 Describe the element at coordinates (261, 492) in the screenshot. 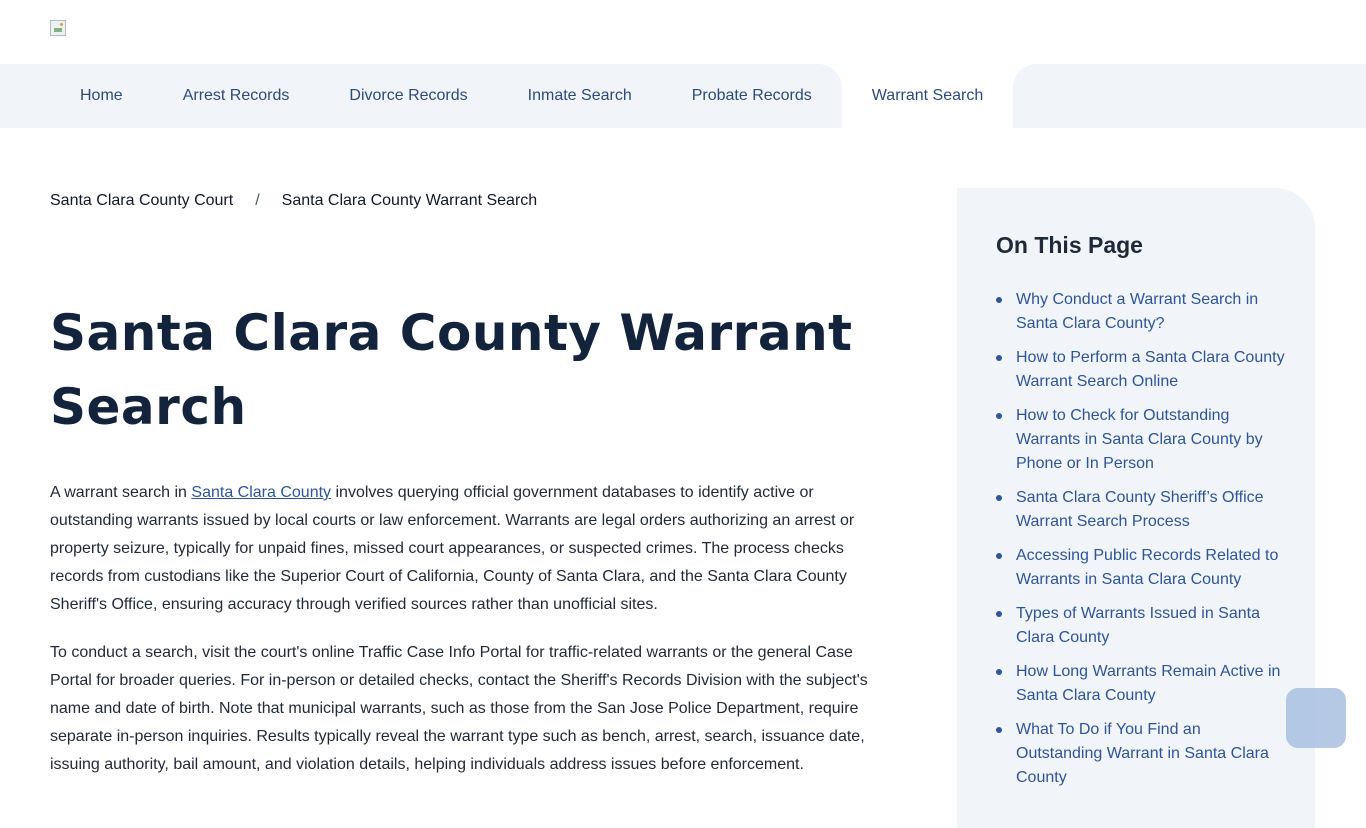

I see `santa-clara-county-link: Santa Clara County` at that location.